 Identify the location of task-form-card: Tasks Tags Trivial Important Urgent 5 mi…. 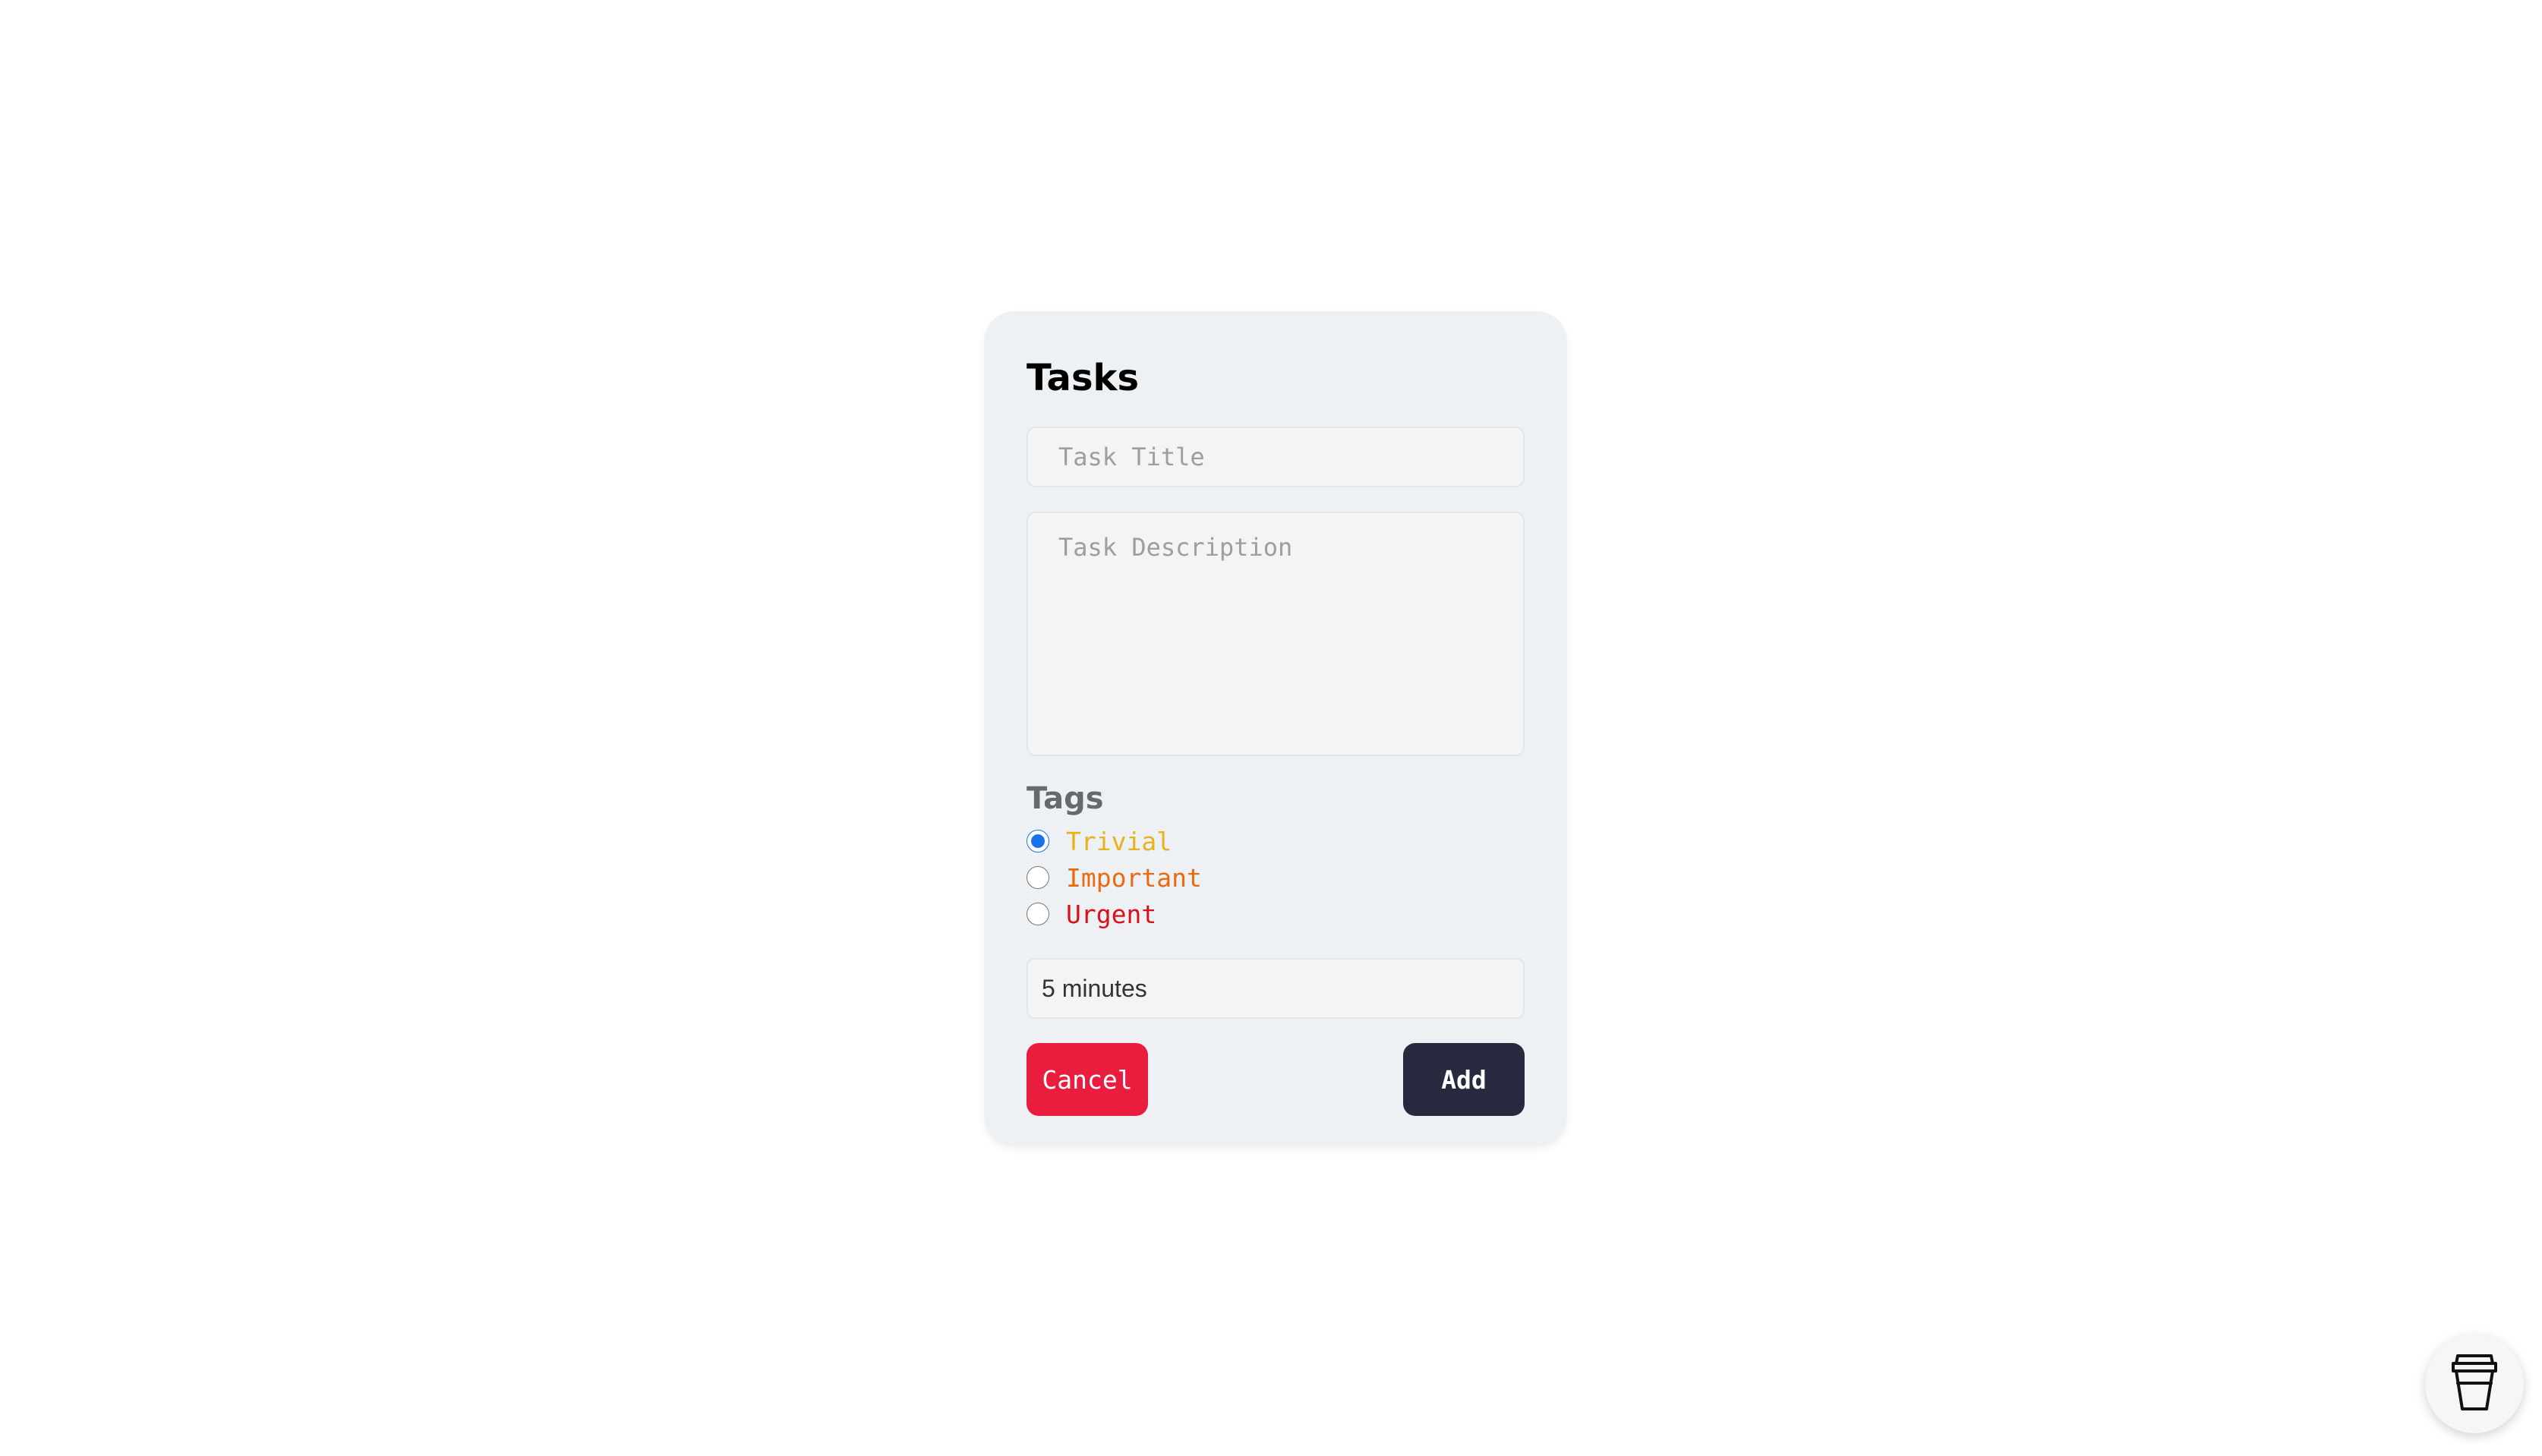
(1276, 728).